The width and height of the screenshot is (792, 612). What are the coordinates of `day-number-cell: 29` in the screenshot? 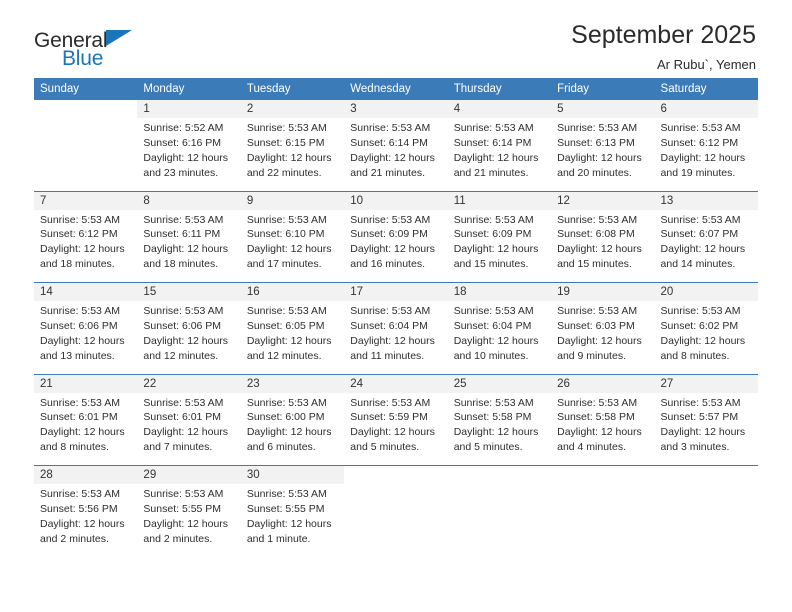 It's located at (189, 474).